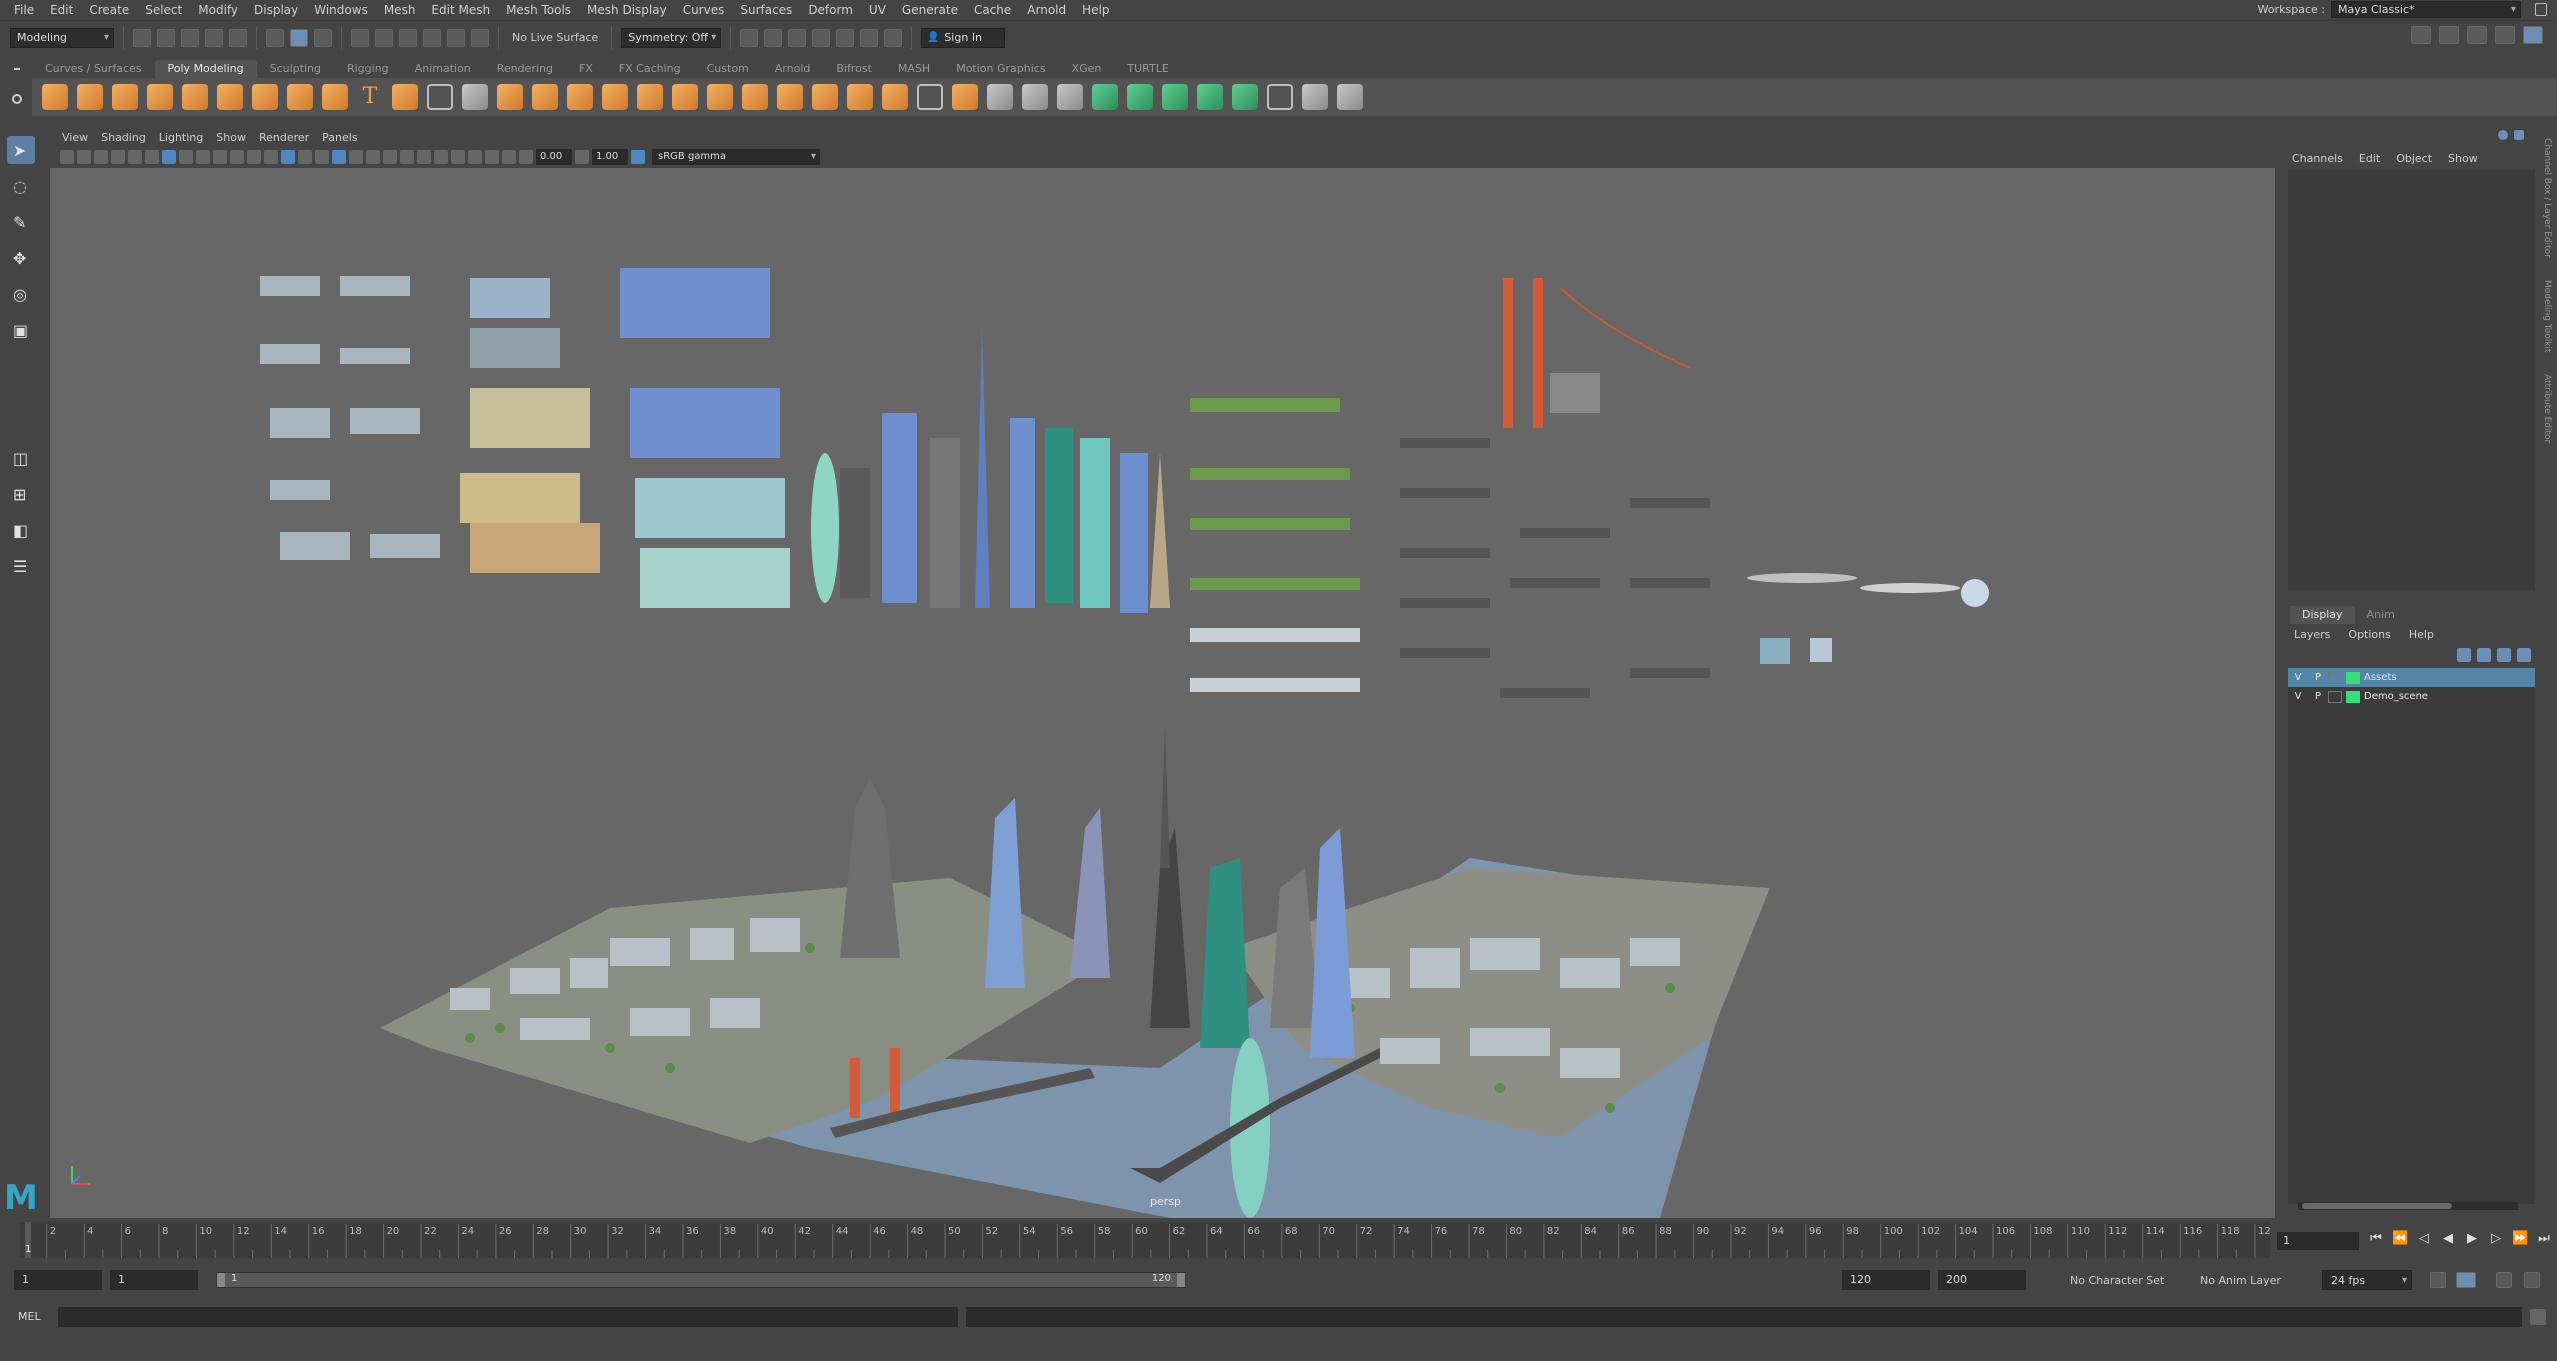 This screenshot has height=1361, width=2557. I want to click on script-editor-icon, so click(2538, 1317).